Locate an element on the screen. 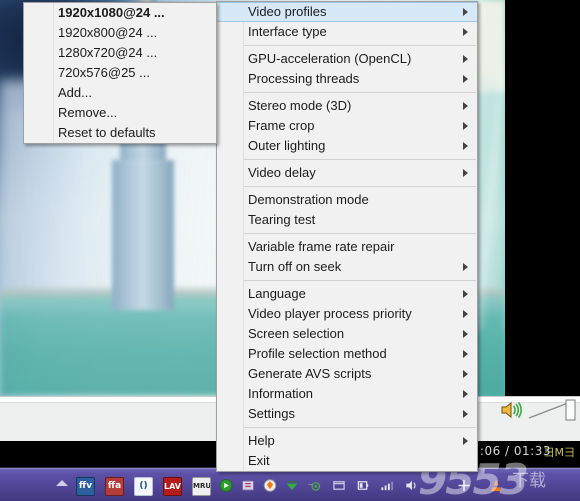 This screenshot has width=580, height=501. menu-item-label: Profile selection method is located at coordinates (317, 353).